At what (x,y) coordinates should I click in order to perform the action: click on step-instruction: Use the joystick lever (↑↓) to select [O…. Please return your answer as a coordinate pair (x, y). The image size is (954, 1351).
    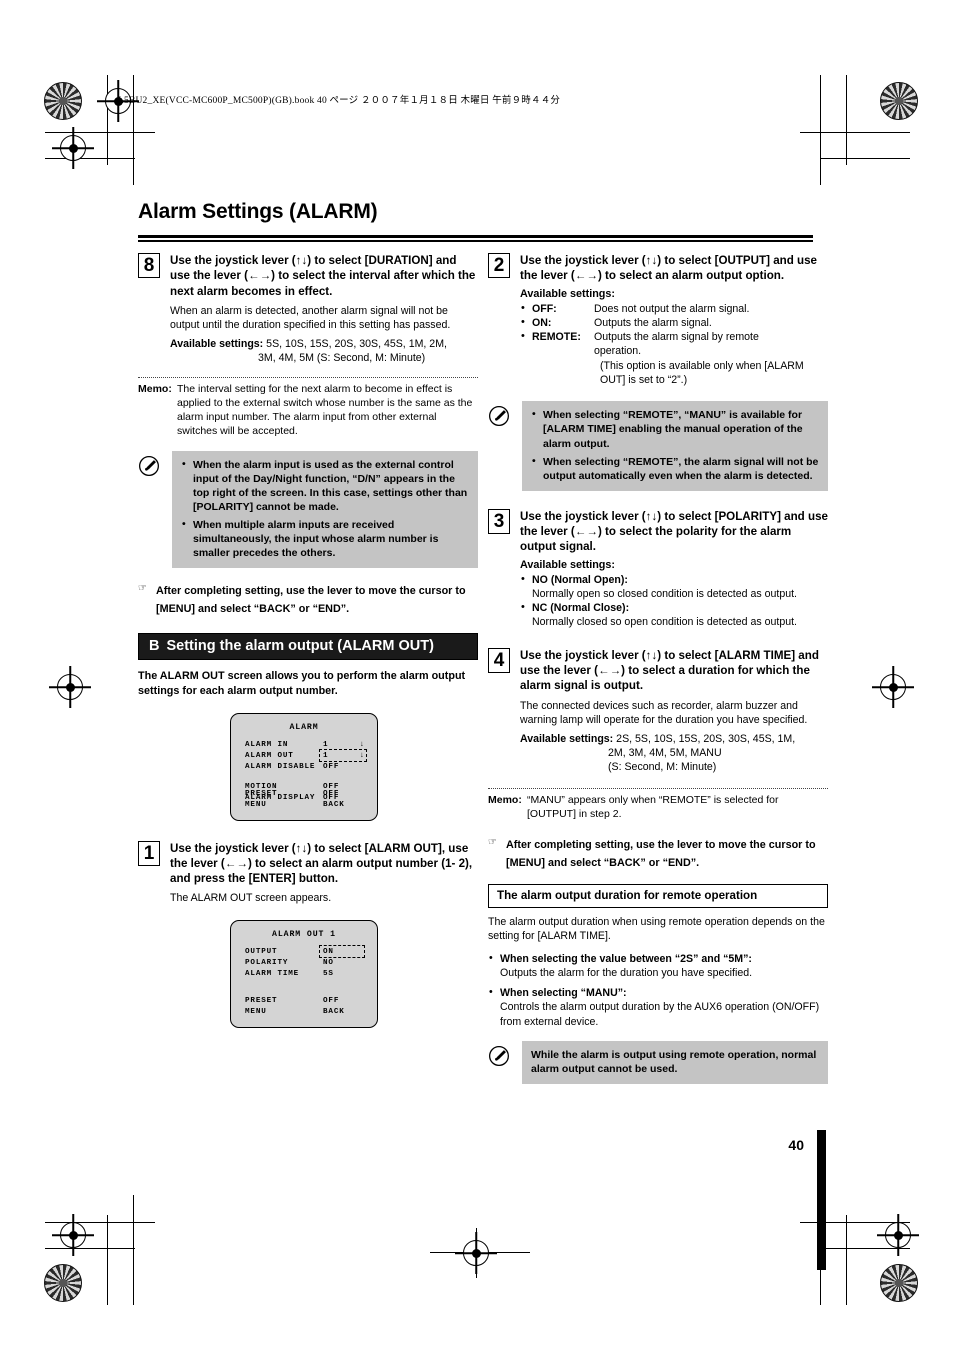
    Looking at the image, I should click on (669, 268).